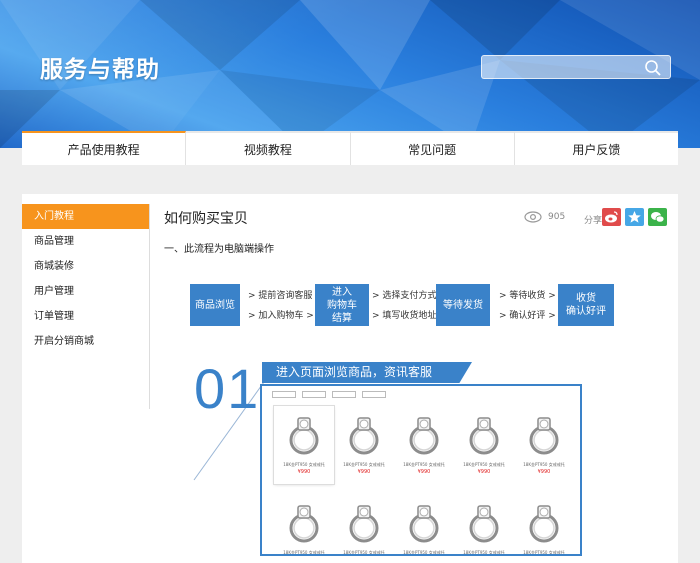  Describe the element at coordinates (367, 372) in the screenshot. I see `step-title: 进入页面浏览商品，资讯客服` at that location.